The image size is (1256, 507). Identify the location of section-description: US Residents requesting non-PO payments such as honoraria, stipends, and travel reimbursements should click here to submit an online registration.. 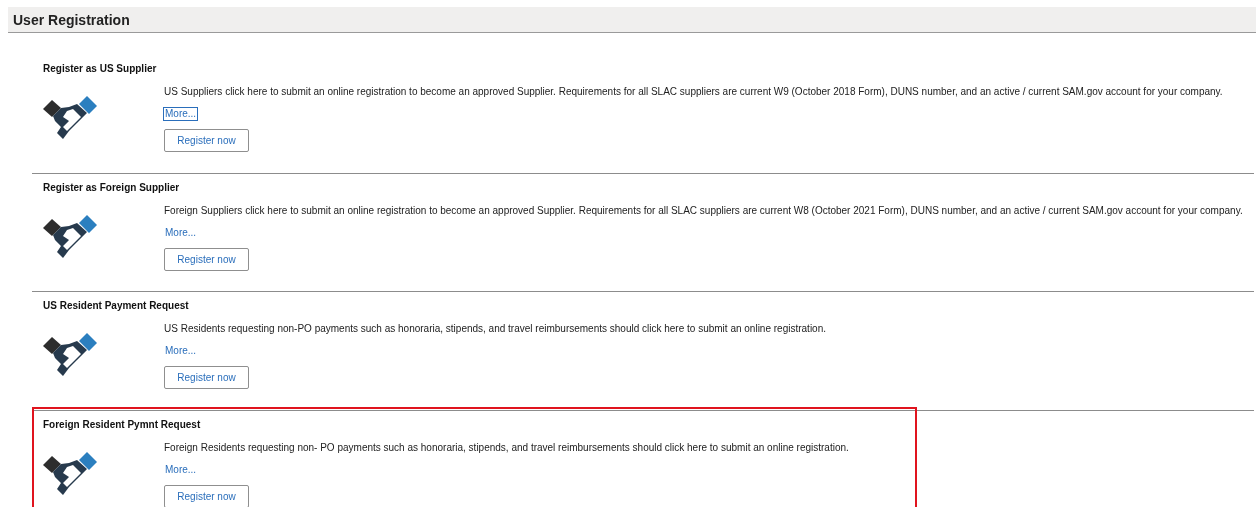
(495, 329).